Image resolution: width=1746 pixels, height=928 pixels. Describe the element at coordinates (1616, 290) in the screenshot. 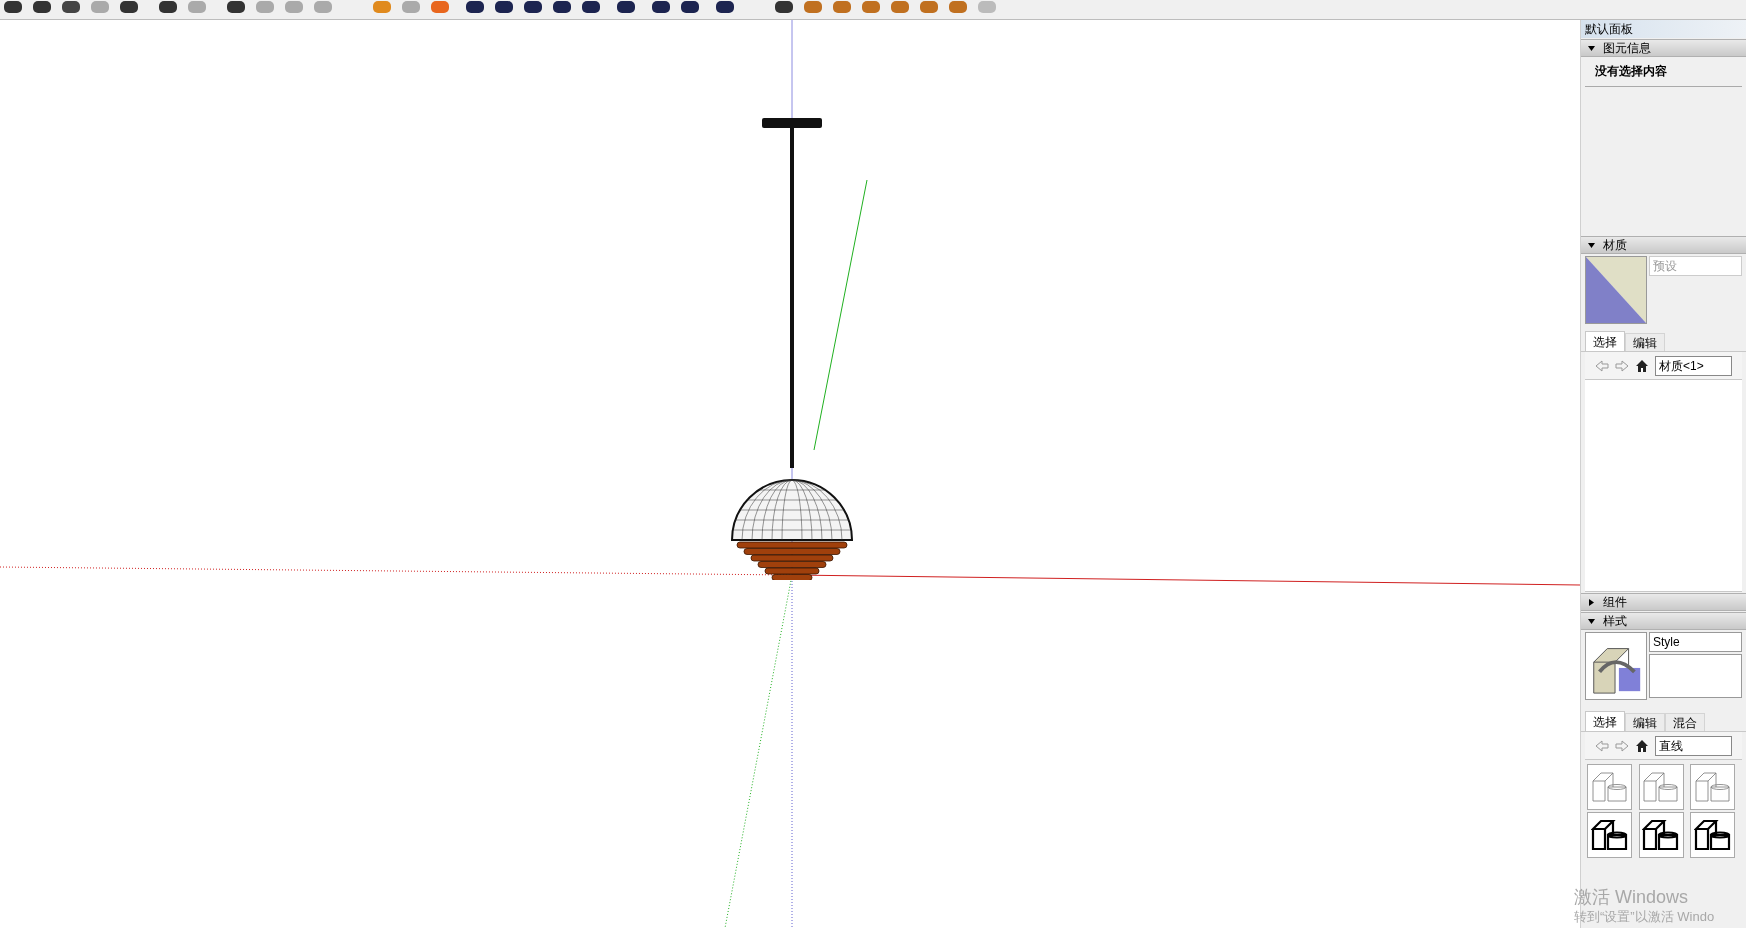

I see `material-swatch` at that location.